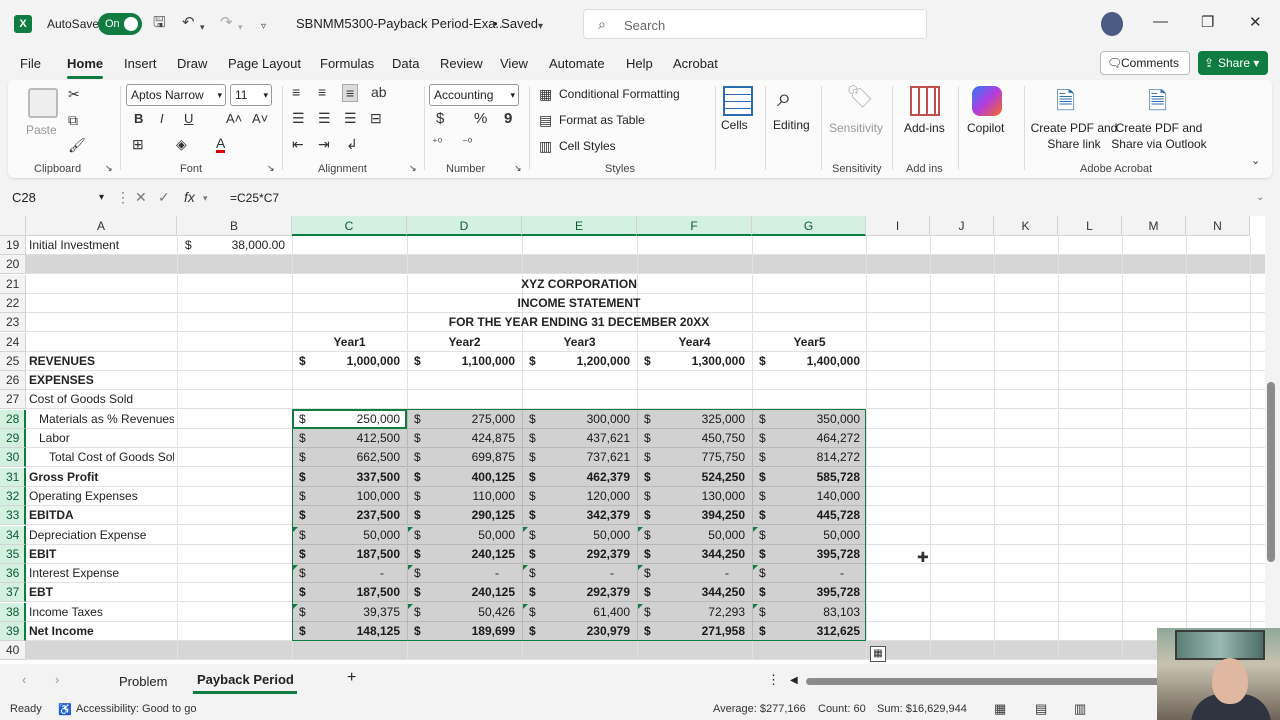 This screenshot has width=1280, height=720. Describe the element at coordinates (264, 63) in the screenshot. I see `tab-page-layout: Page Layout` at that location.